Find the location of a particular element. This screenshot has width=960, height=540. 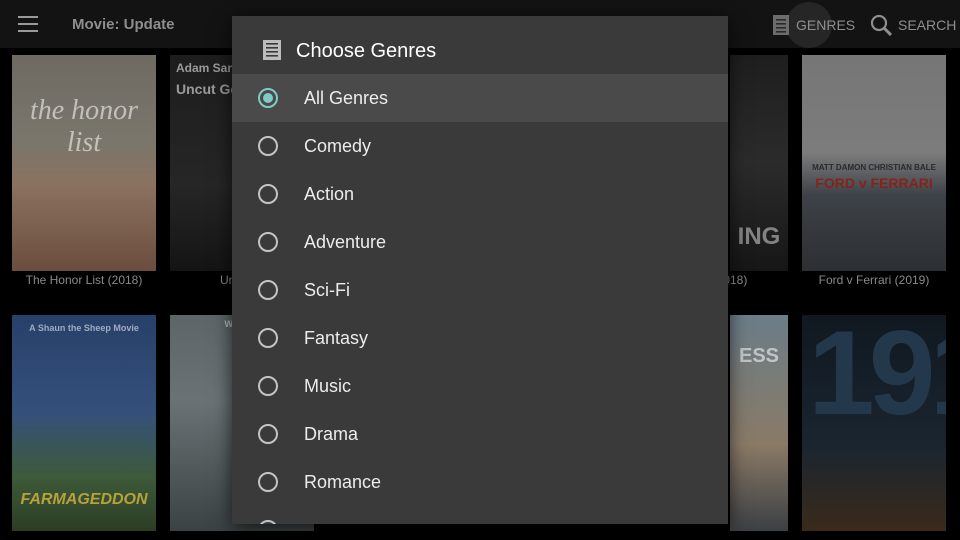

search-button: SEARCH is located at coordinates (913, 25).